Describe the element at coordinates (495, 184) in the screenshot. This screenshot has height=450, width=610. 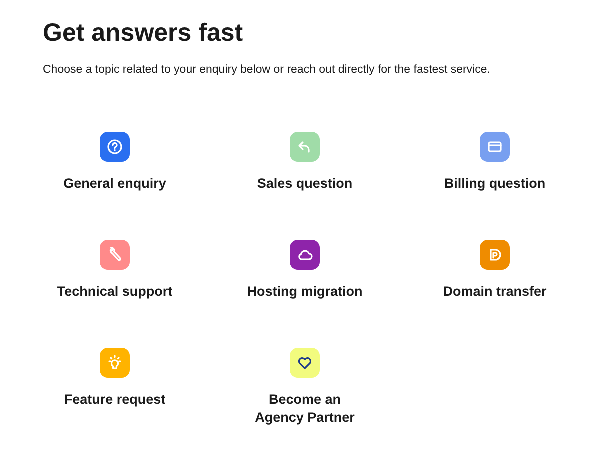
I see `topic-label: Billing question` at that location.